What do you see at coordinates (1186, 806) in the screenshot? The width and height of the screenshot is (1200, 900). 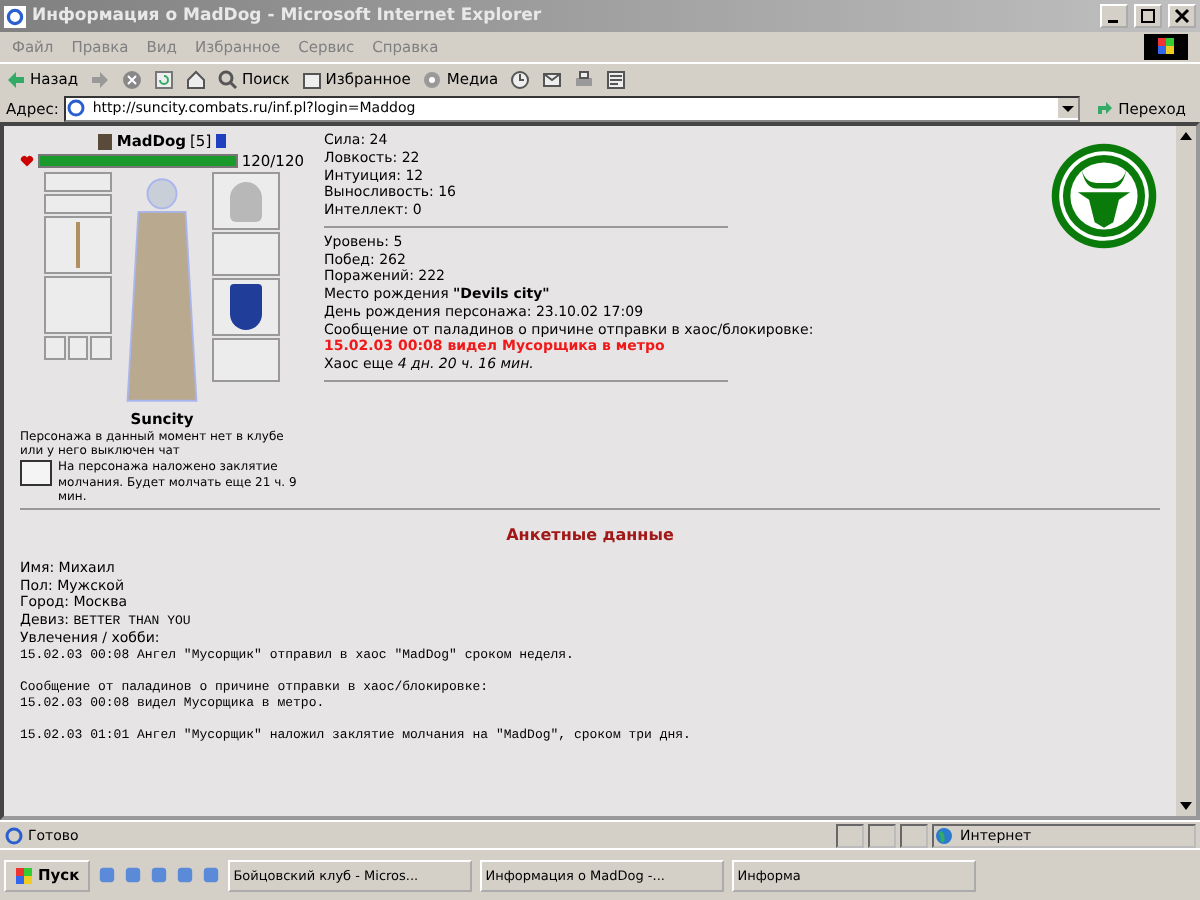 I see `scroll-down-icon` at bounding box center [1186, 806].